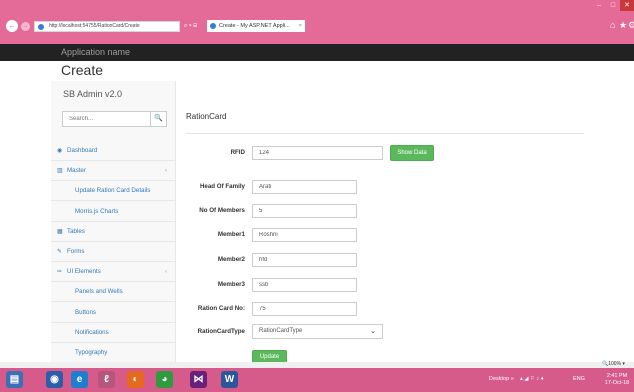  I want to click on internet-explorer-icon: e, so click(79, 379).